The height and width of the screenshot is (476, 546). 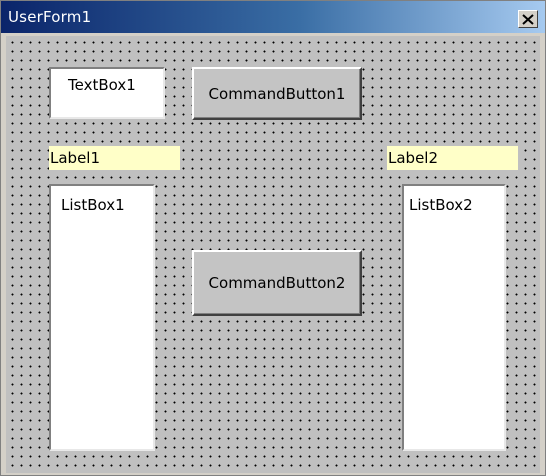 What do you see at coordinates (93, 205) in the screenshot?
I see `listbox1-text: ListBox1` at bounding box center [93, 205].